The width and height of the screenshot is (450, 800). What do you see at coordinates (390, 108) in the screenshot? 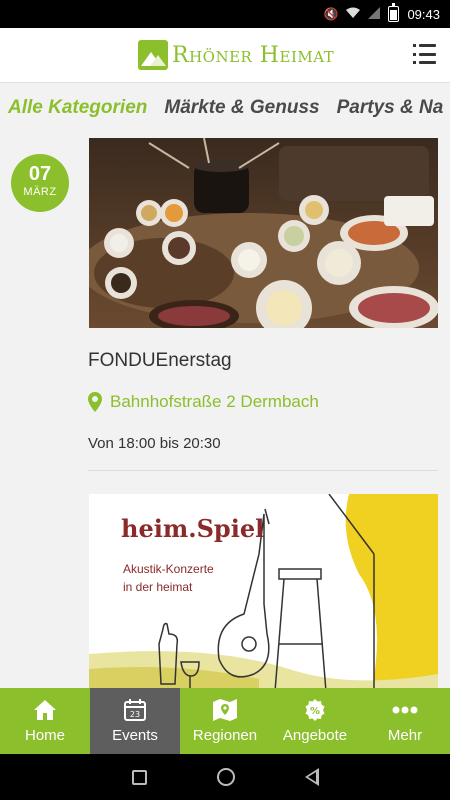
I see `category-tab-partys: Partys & Na` at bounding box center [390, 108].